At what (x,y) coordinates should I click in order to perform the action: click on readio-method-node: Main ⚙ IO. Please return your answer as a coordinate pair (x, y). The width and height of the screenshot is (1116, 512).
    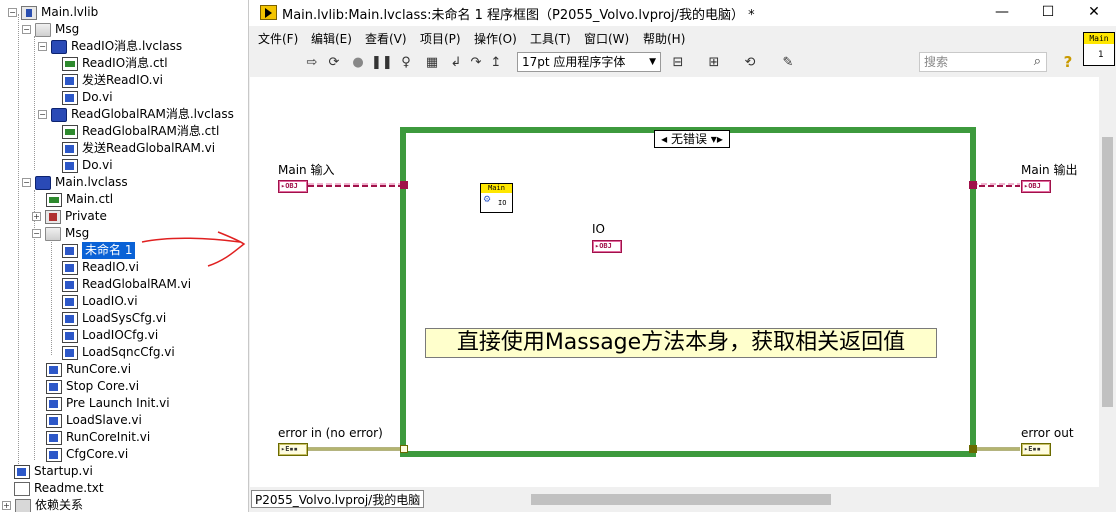
    Looking at the image, I should click on (496, 198).